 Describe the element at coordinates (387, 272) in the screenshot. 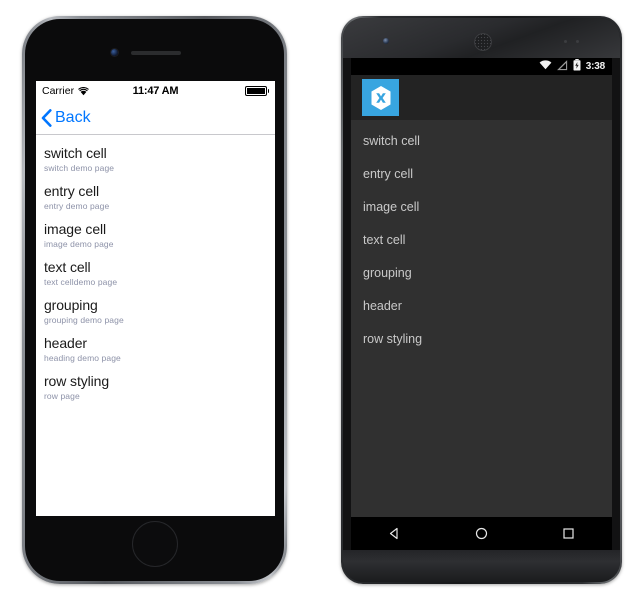

I see `list-item-label: grouping` at that location.